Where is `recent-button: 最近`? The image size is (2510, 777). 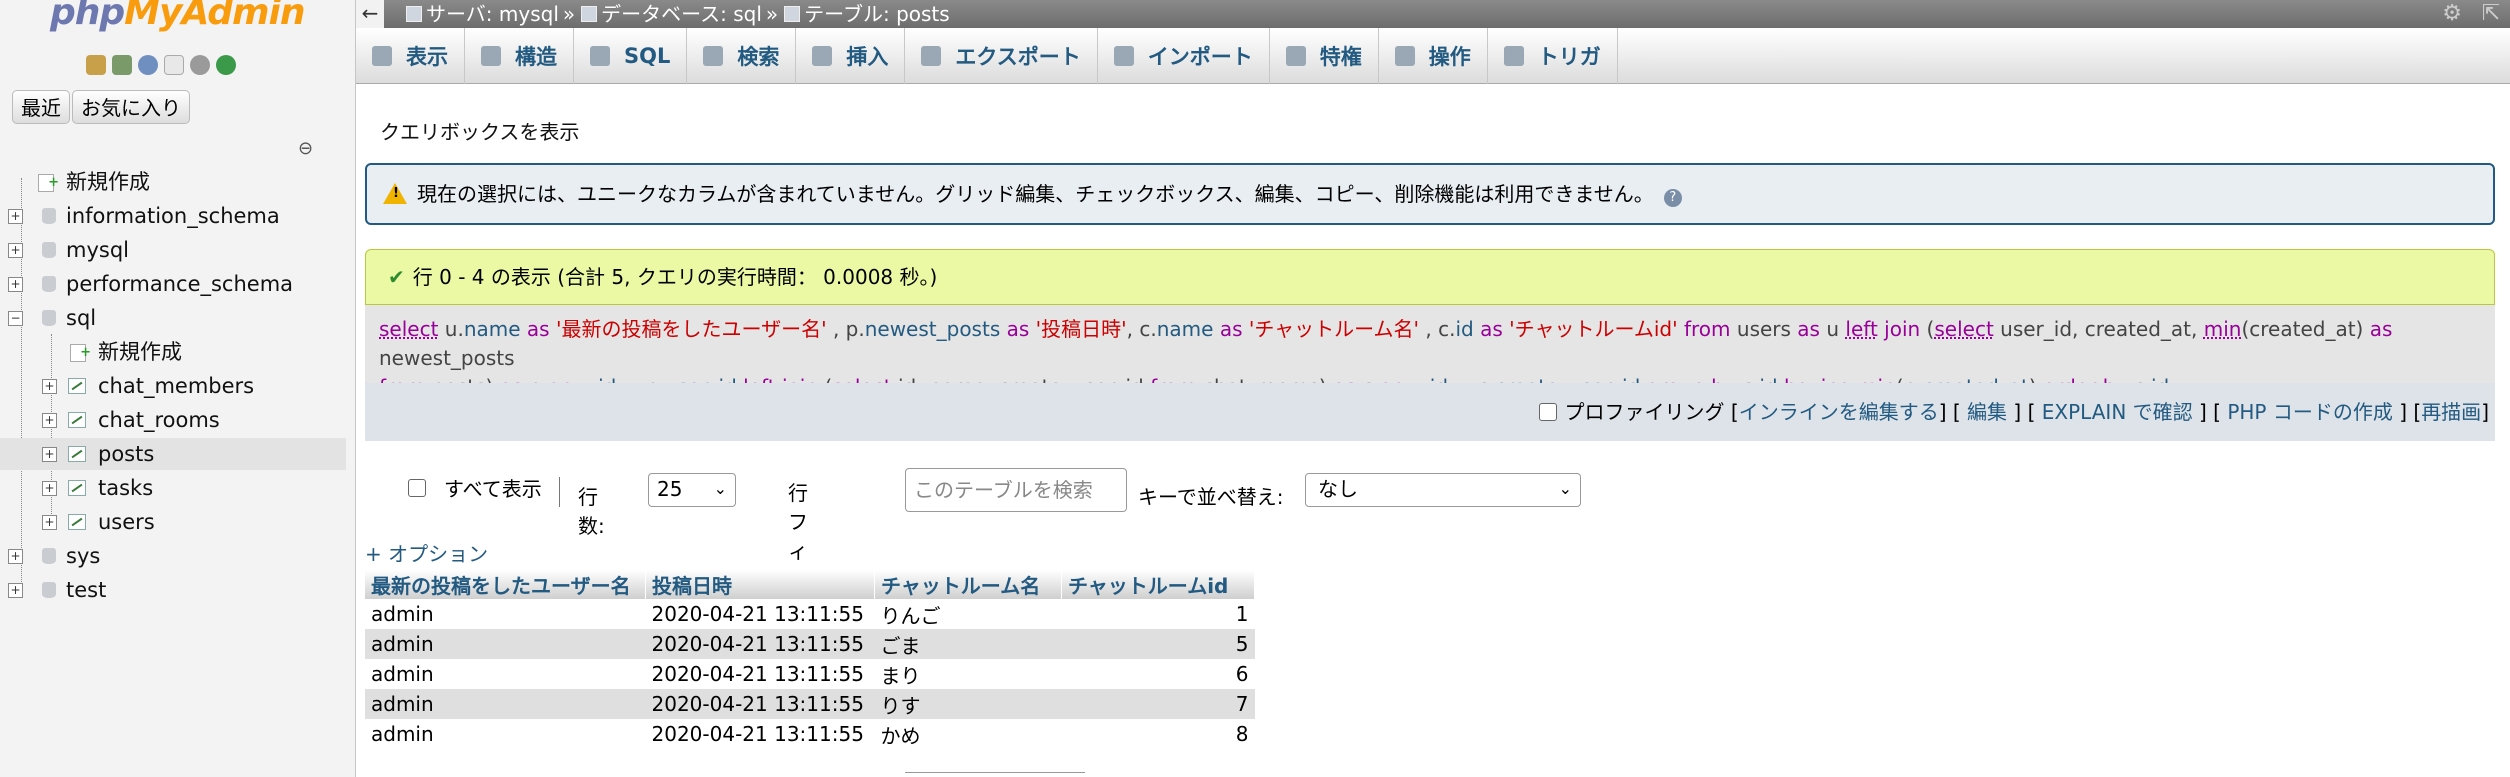 recent-button: 最近 is located at coordinates (41, 107).